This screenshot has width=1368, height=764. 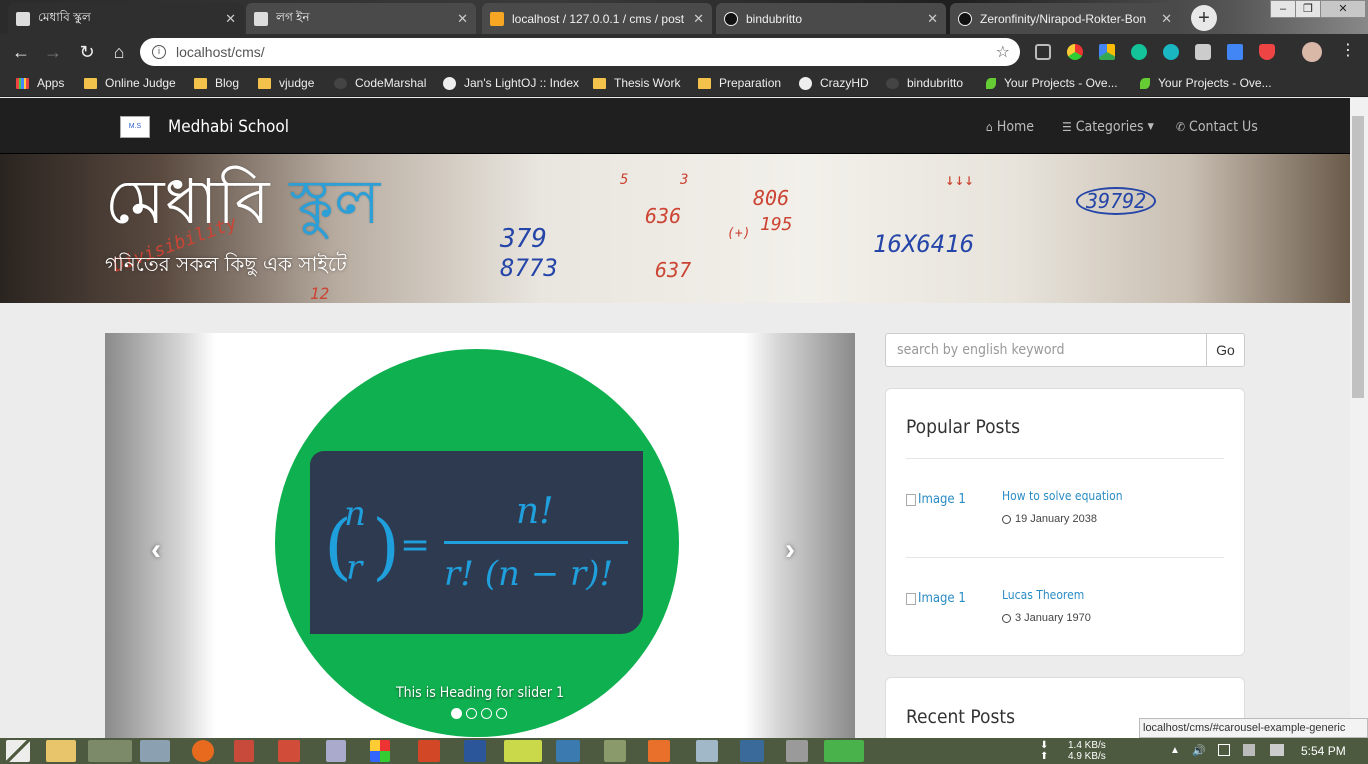 I want to click on bookmark-blog: Blog, so click(x=216, y=83).